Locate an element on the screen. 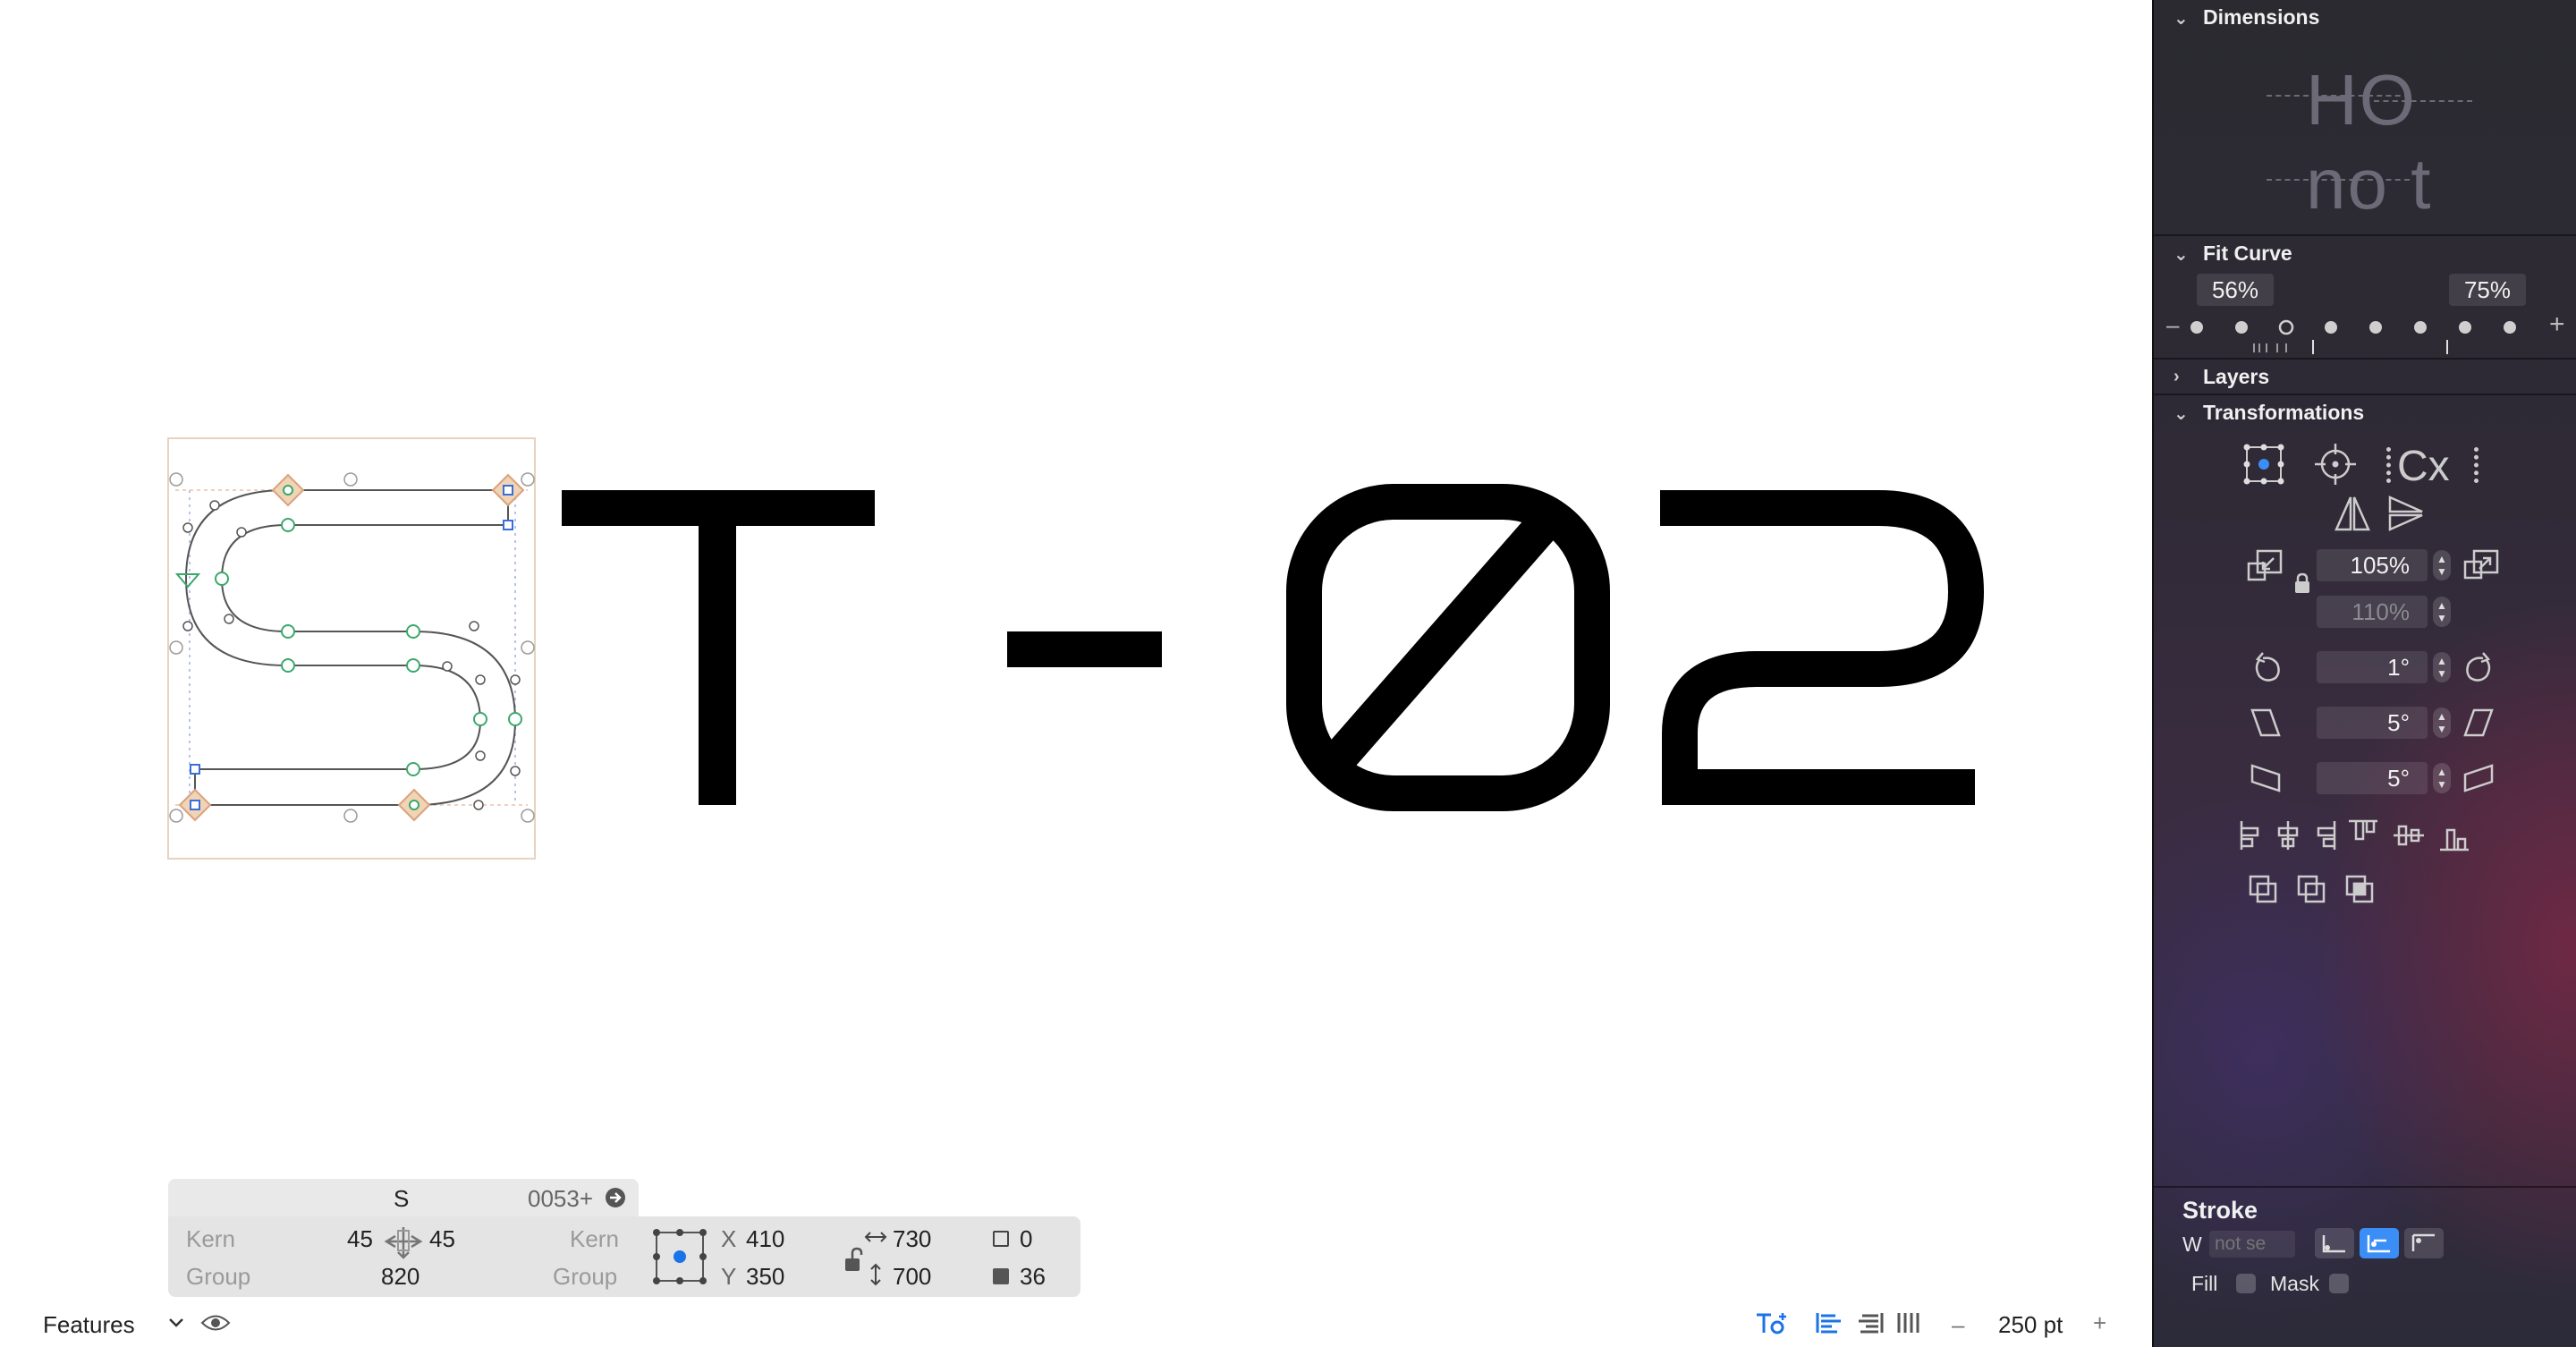 The height and width of the screenshot is (1347, 2576). align-h-center-icon is located at coordinates (2288, 835).